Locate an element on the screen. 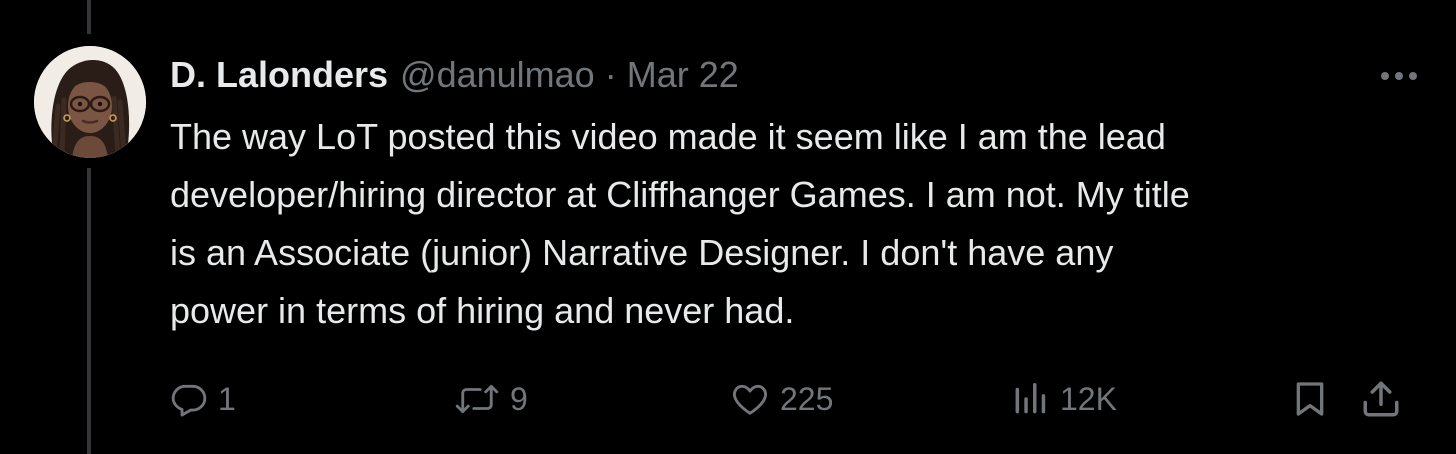 This screenshot has height=454, width=1456. more-button is located at coordinates (1399, 76).